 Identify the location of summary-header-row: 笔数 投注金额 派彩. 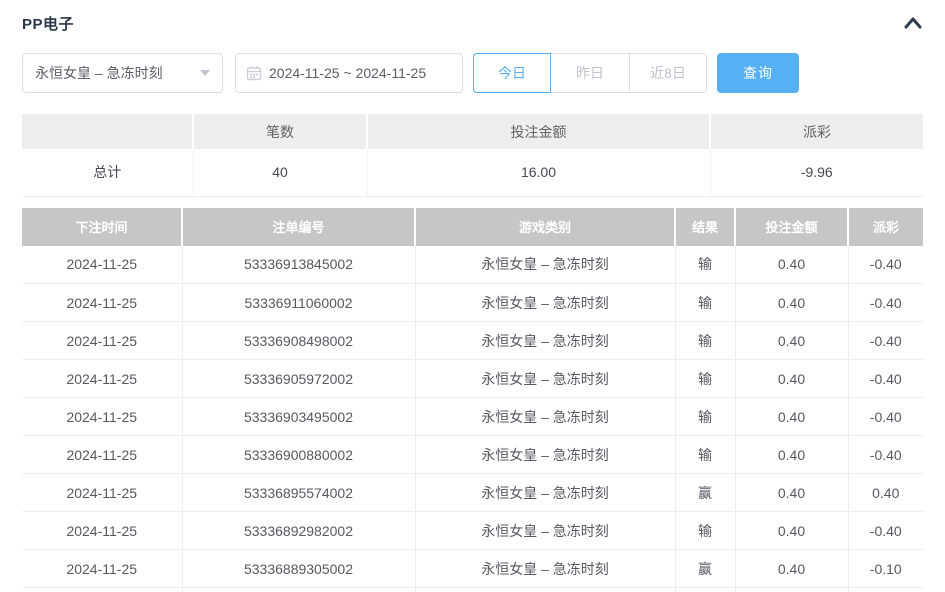
(472, 131).